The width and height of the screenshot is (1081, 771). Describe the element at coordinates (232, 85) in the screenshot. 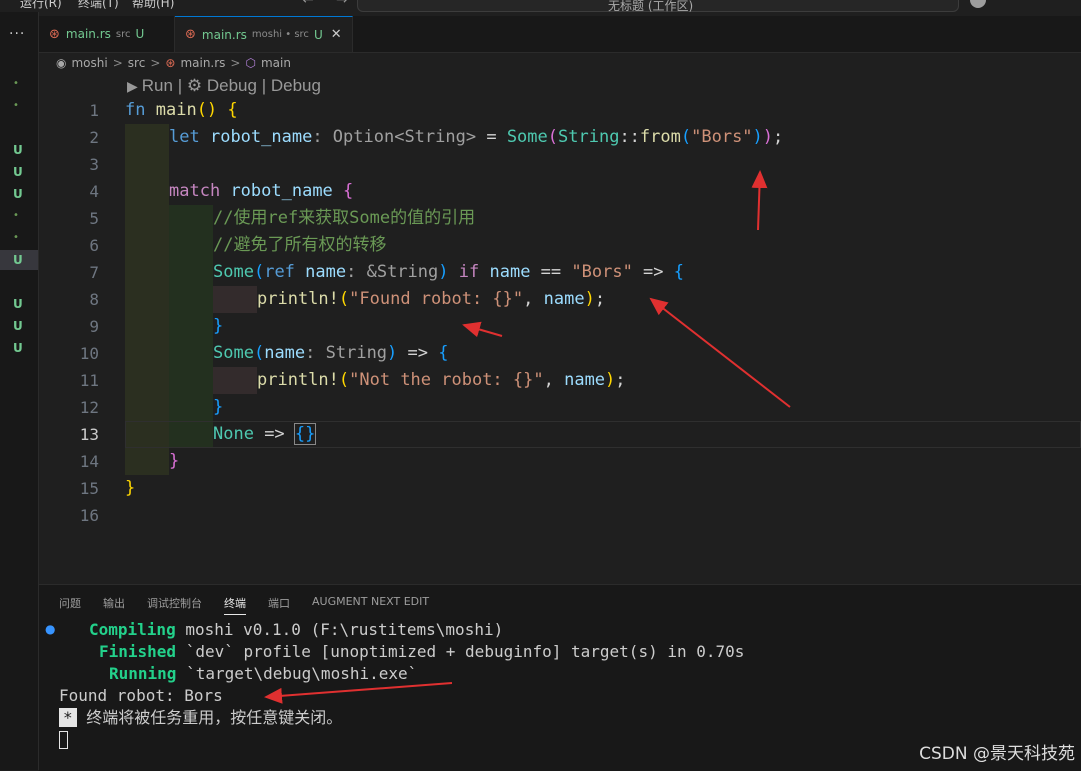

I see `codelens-debug: Debug` at that location.